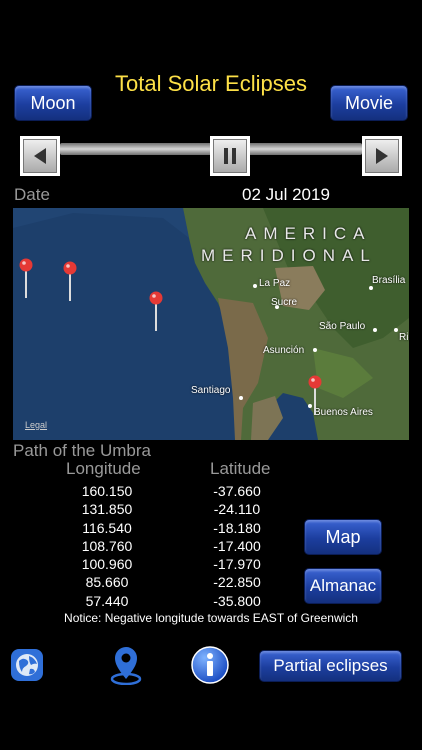  What do you see at coordinates (284, 350) in the screenshot?
I see `city-label-asuncion: Asunción` at bounding box center [284, 350].